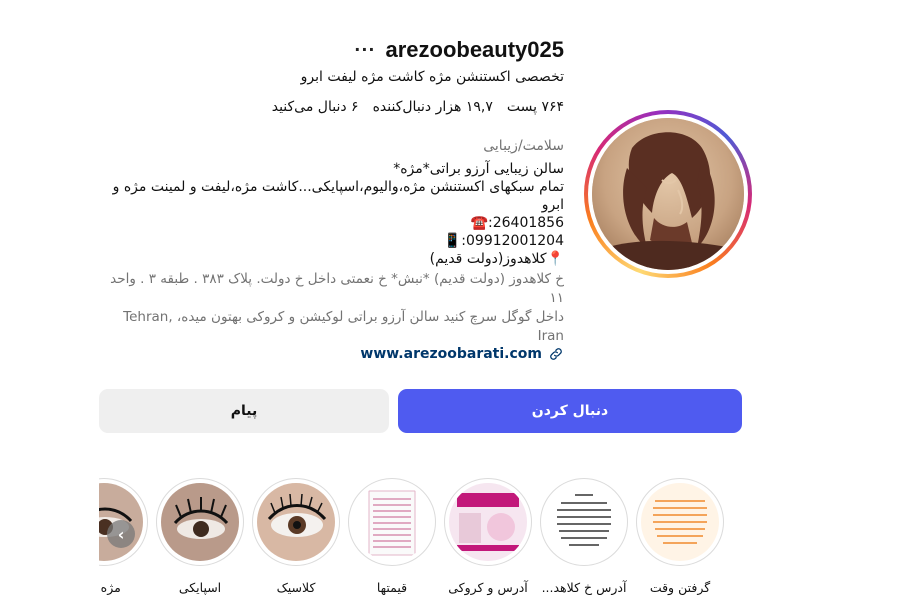 This screenshot has height=616, width=922. I want to click on bio-mobile: 📱:09912001204, so click(503, 241).